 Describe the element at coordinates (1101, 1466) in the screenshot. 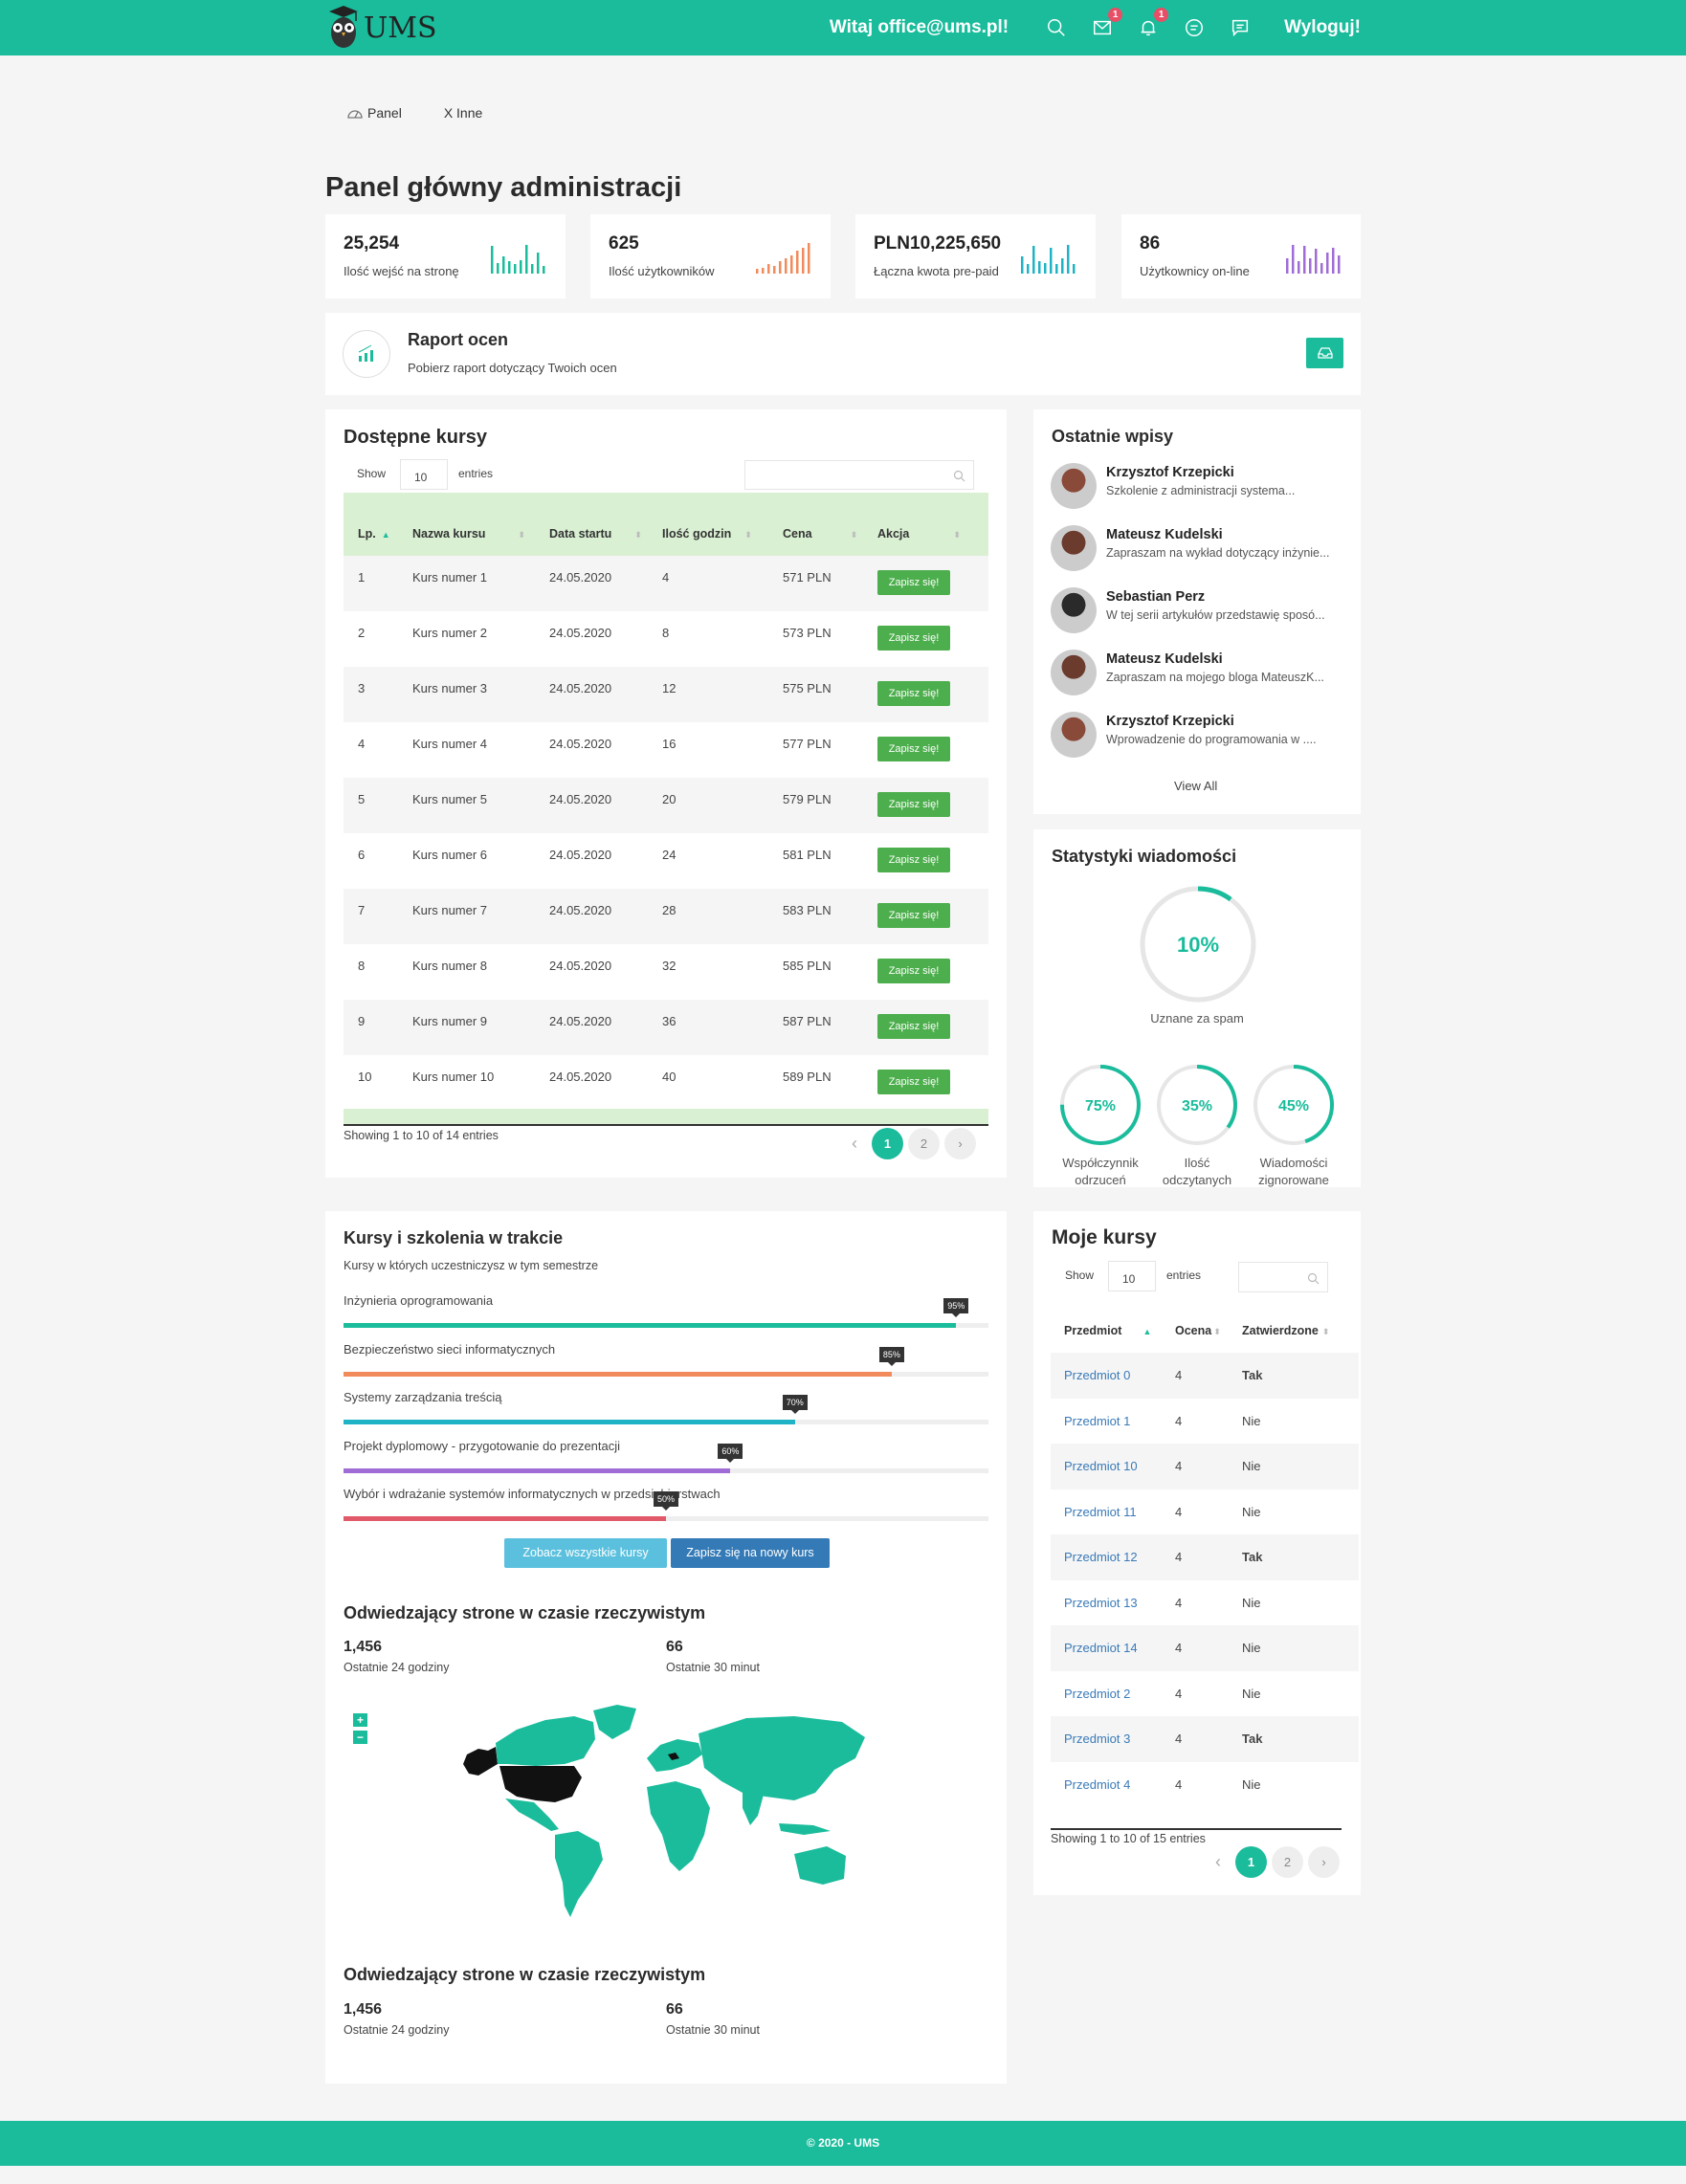

I see `subject-link: Przedmiot 10` at that location.